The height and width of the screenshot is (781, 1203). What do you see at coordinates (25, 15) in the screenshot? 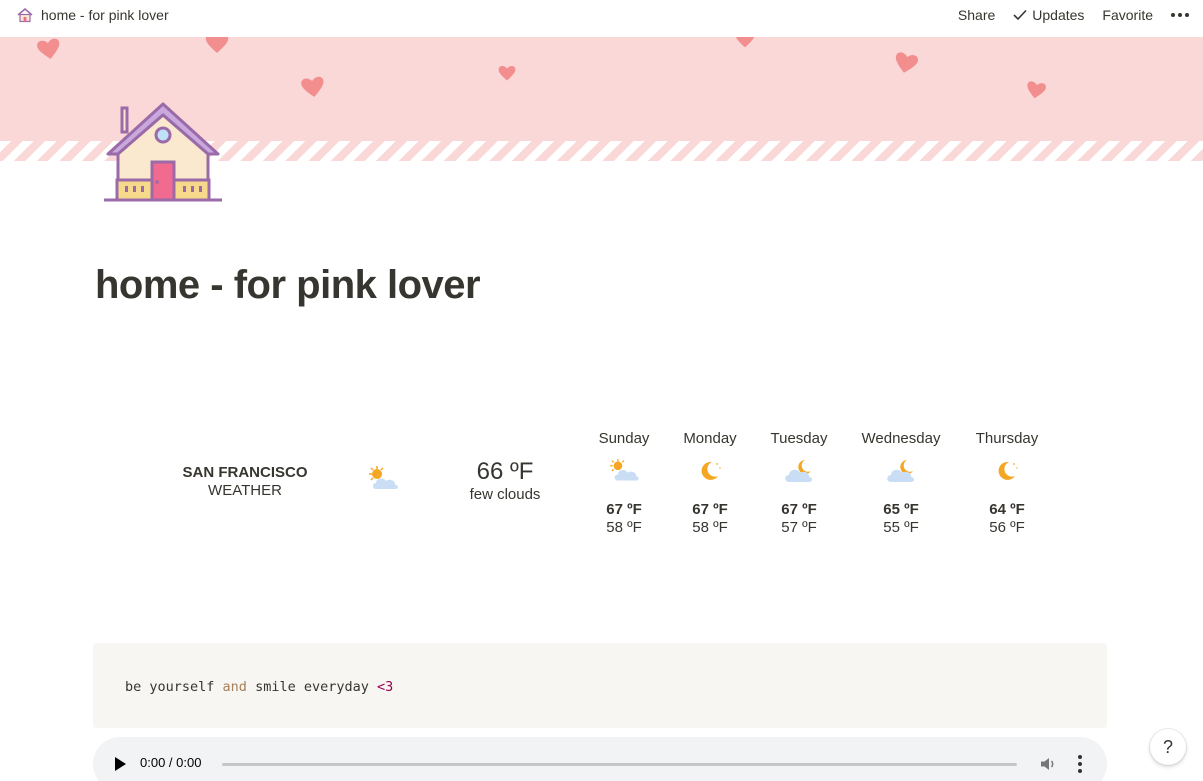
I see `house-icon` at bounding box center [25, 15].